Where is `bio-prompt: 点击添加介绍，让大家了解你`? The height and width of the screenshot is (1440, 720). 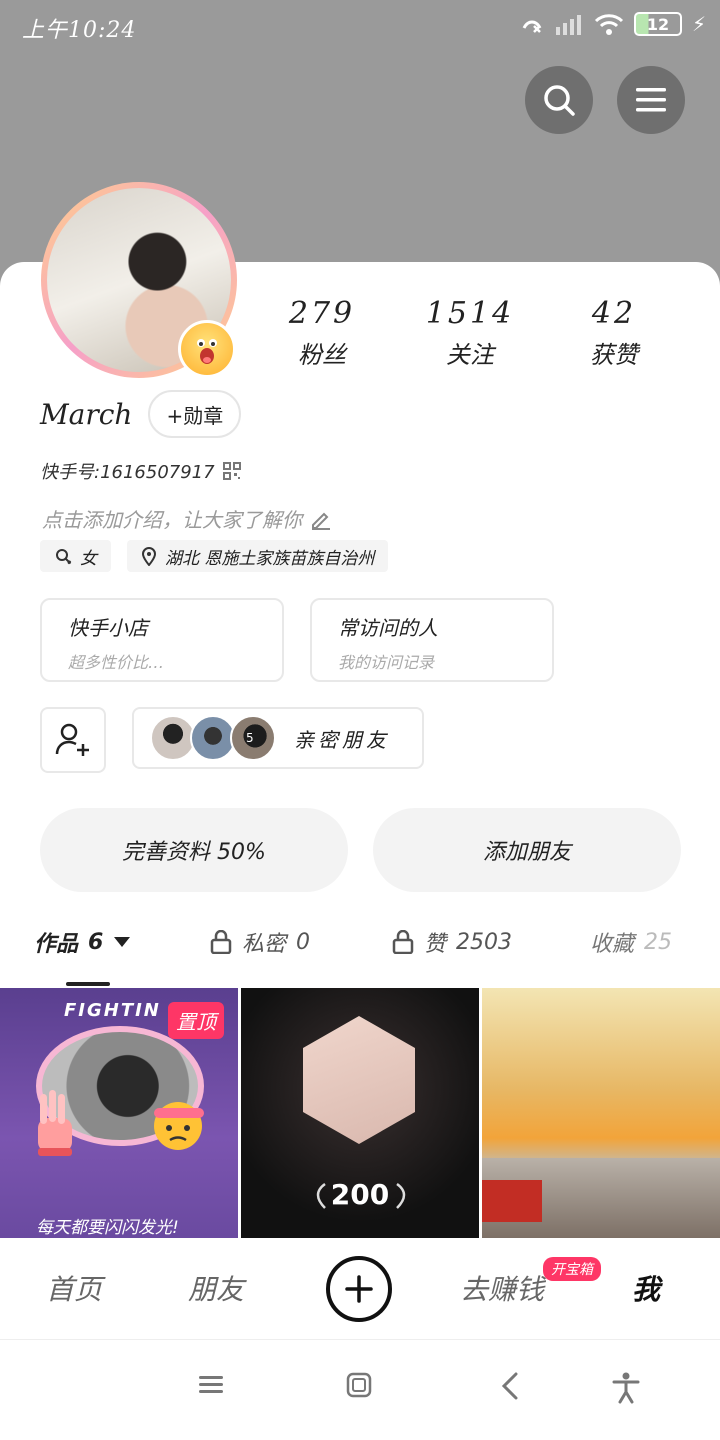
bio-prompt: 点击添加介绍，让大家了解你 is located at coordinates (187, 518).